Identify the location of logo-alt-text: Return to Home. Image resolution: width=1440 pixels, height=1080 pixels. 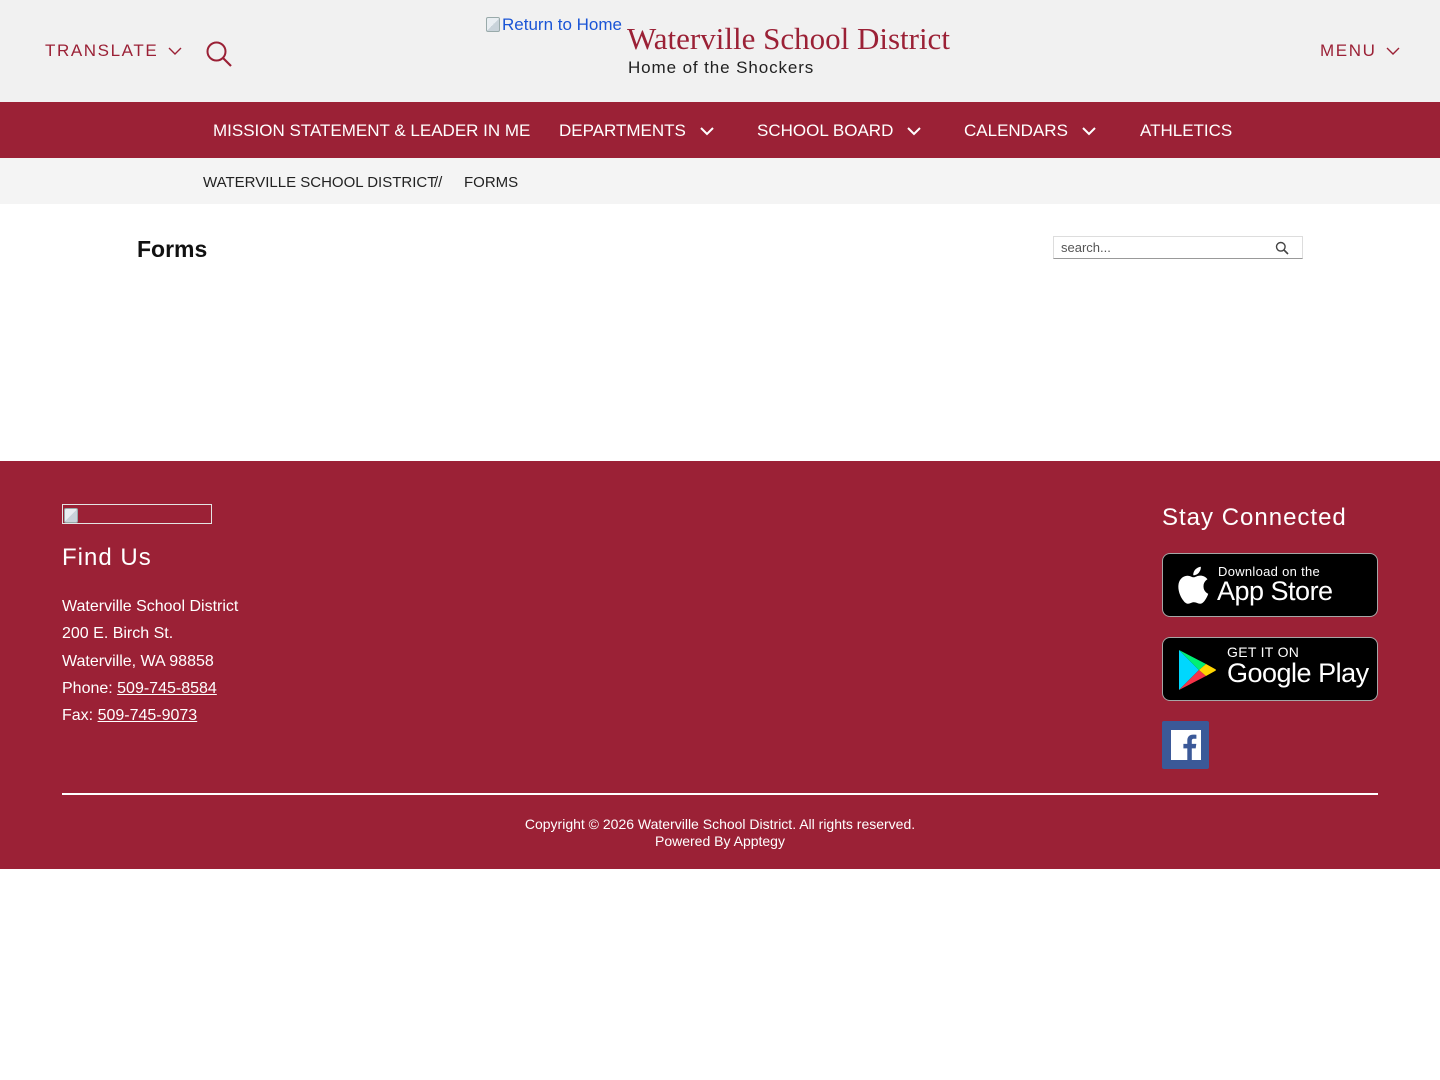
(562, 24).